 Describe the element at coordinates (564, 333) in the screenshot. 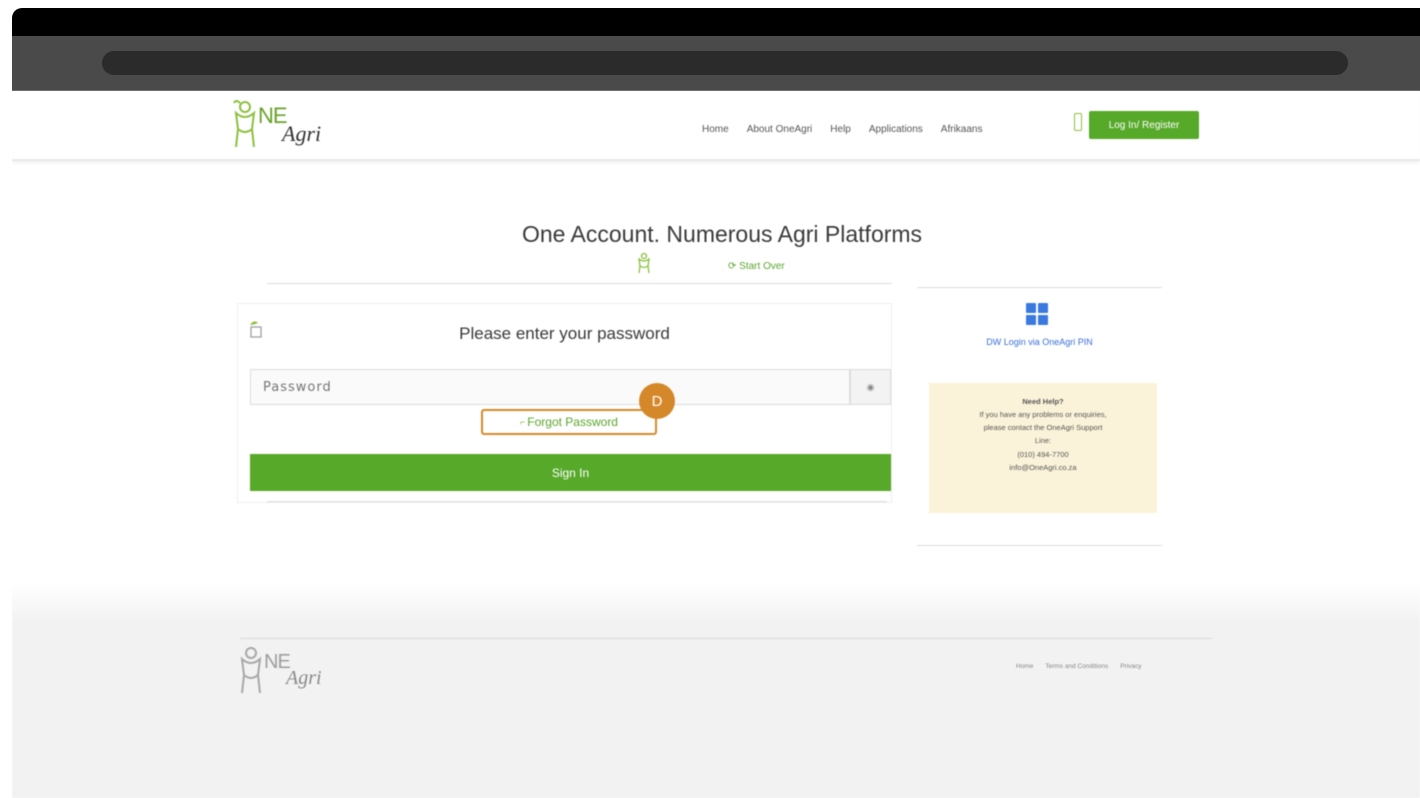

I see `card-title: Please enter your password` at that location.